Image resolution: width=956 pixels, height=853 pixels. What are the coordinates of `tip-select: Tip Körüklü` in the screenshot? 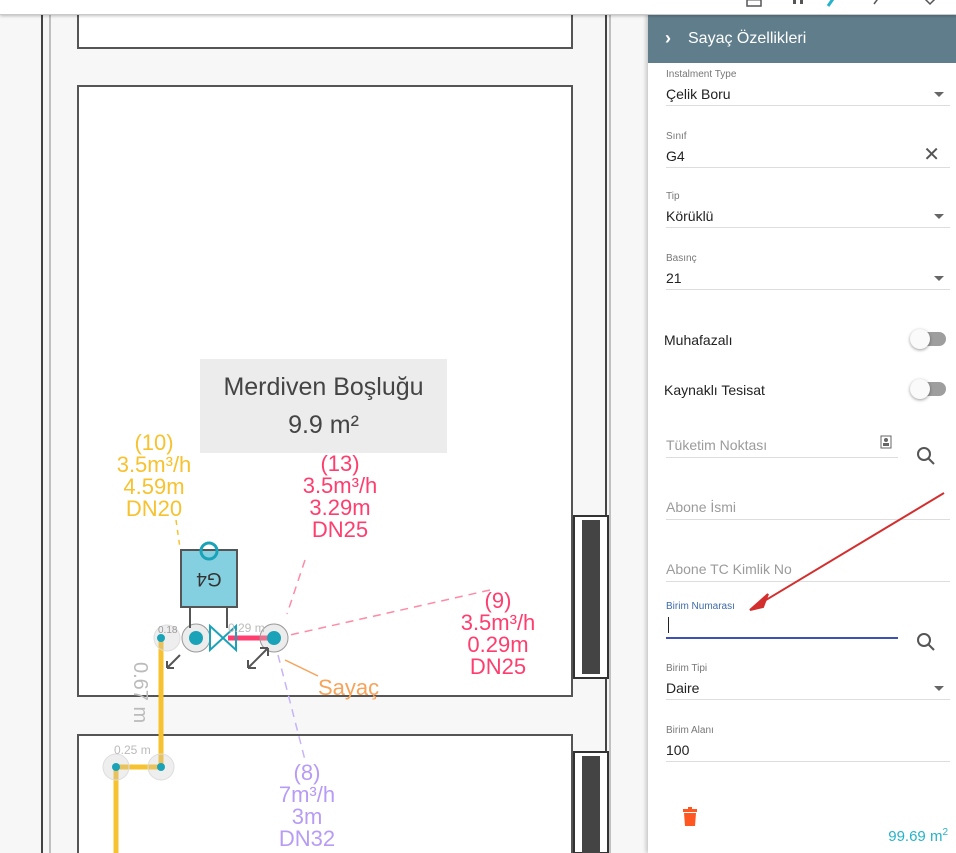 It's located at (808, 209).